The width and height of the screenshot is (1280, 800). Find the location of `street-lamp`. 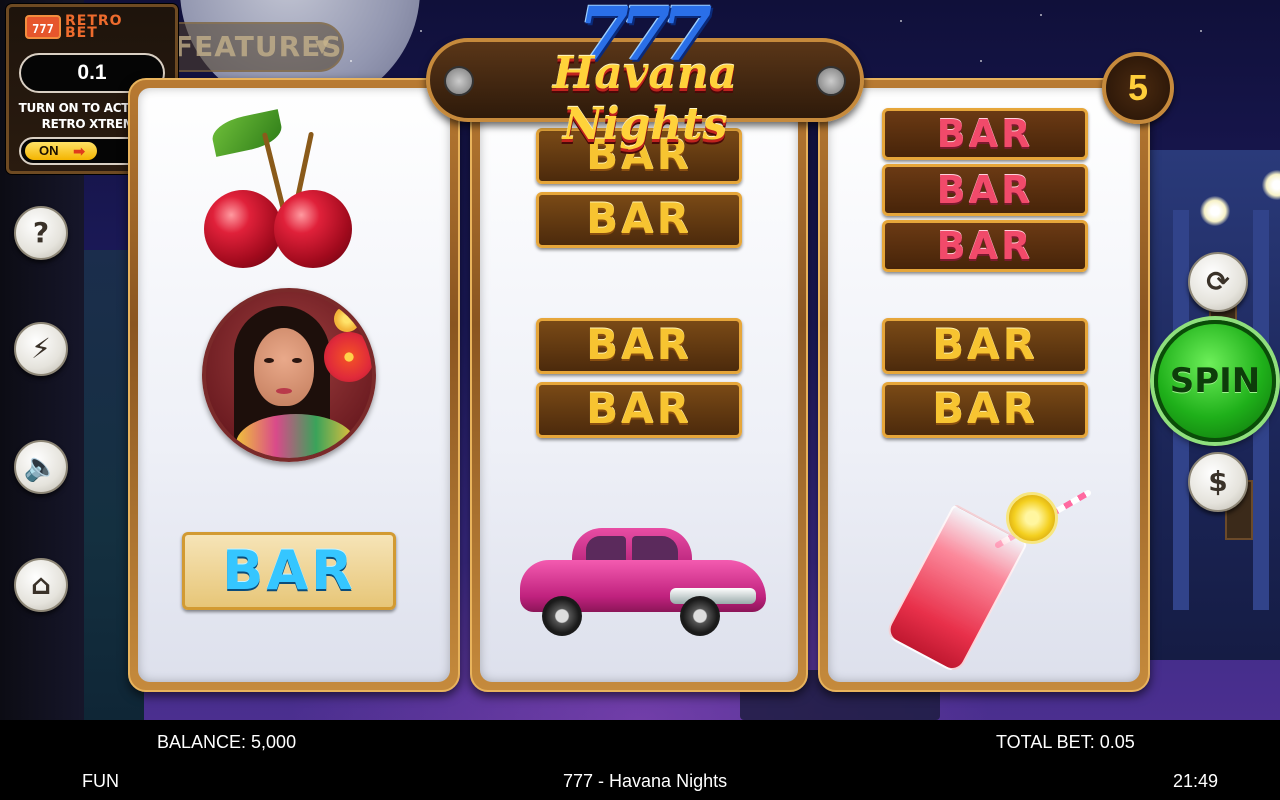

street-lamp is located at coordinates (1215, 211).